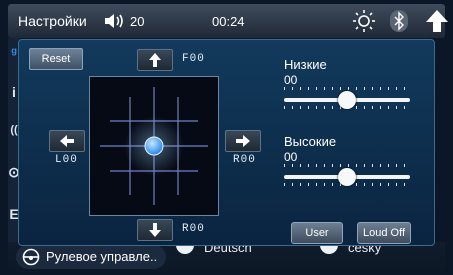  I want to click on right-value: R00, so click(244, 160).